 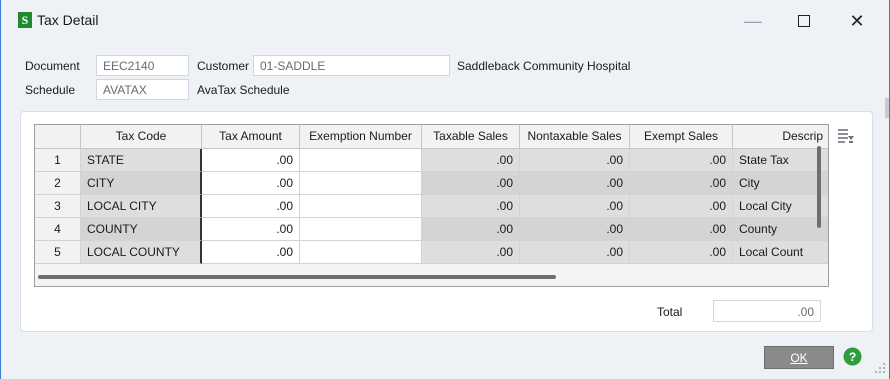 What do you see at coordinates (780, 183) in the screenshot?
I see `description-cell: City` at bounding box center [780, 183].